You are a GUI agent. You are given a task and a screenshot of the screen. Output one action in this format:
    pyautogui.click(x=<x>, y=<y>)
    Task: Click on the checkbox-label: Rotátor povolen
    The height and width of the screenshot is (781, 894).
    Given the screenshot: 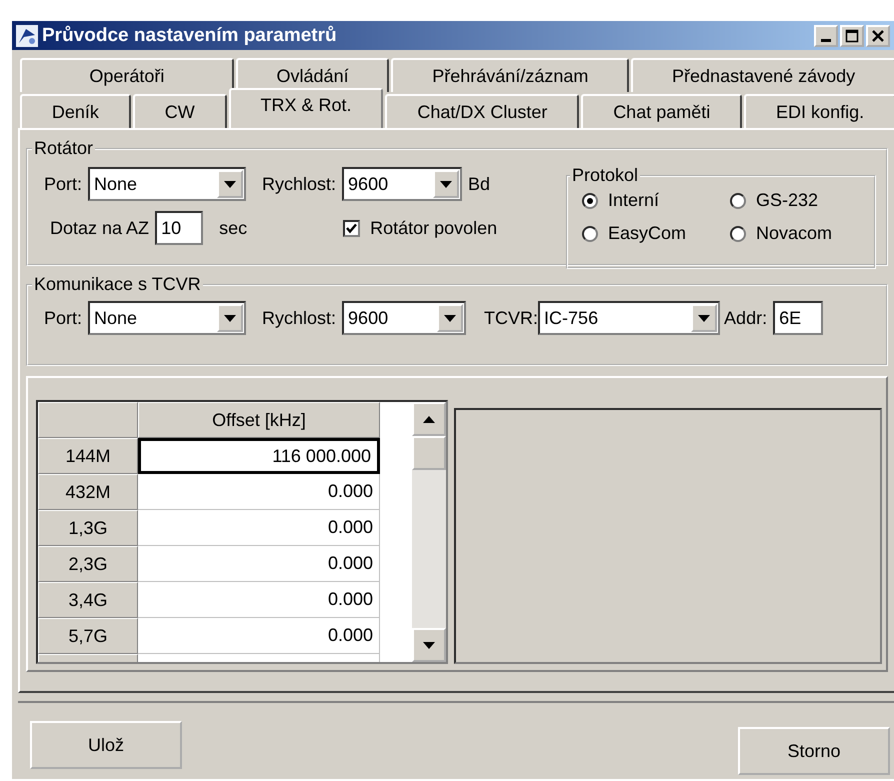 What is the action you would take?
    pyautogui.click(x=434, y=228)
    